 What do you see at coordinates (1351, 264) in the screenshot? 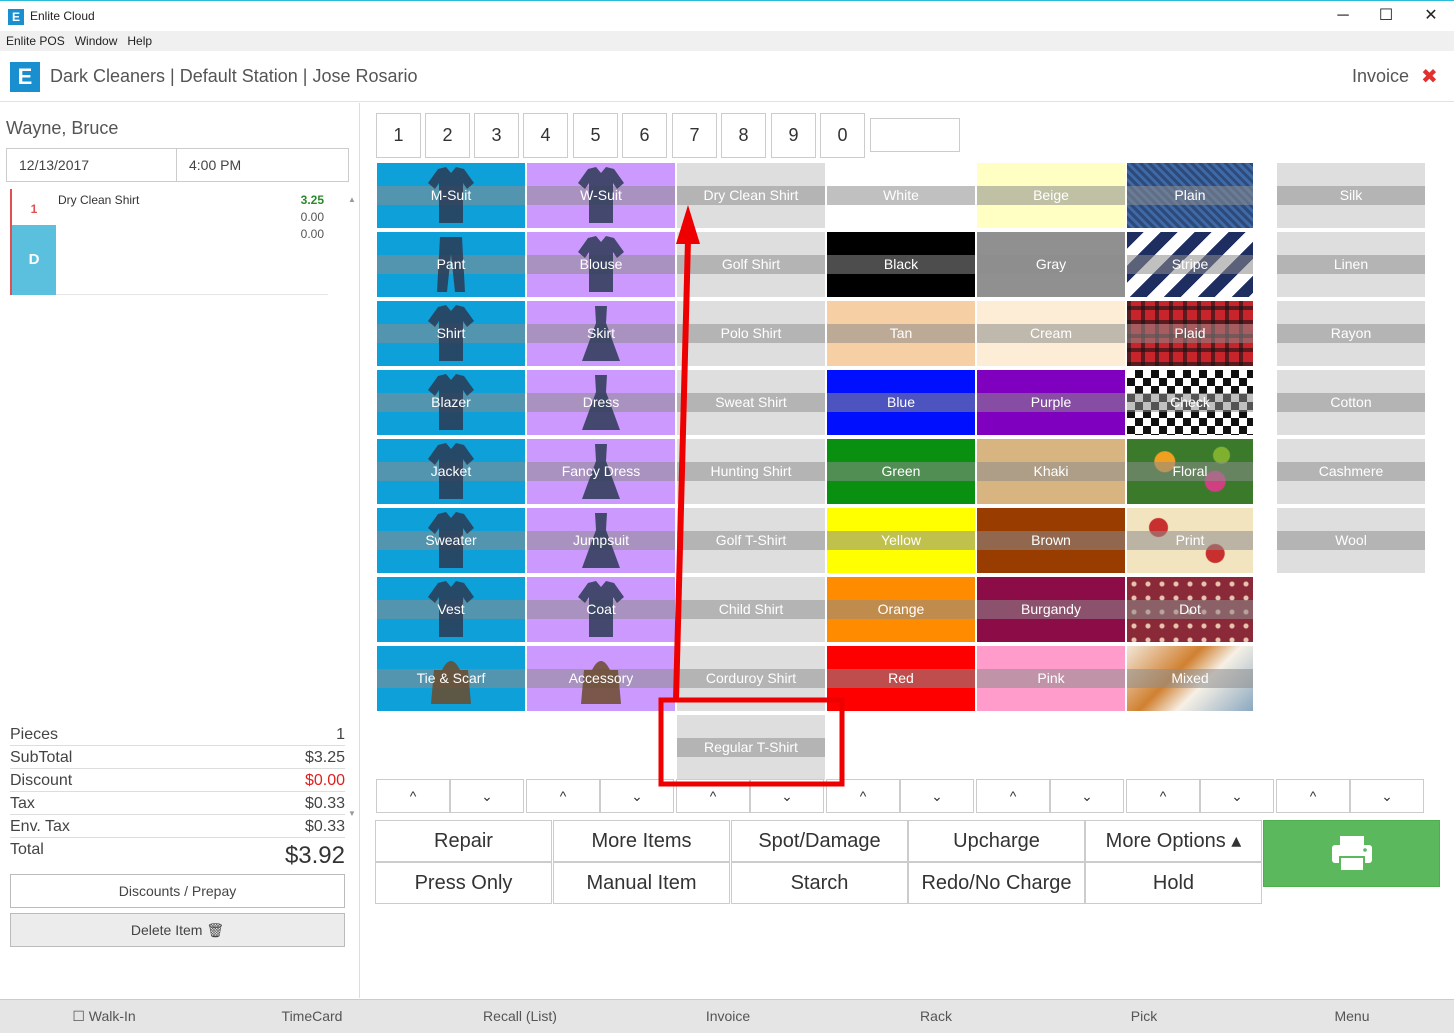
I see `tile-linen: Linen` at bounding box center [1351, 264].